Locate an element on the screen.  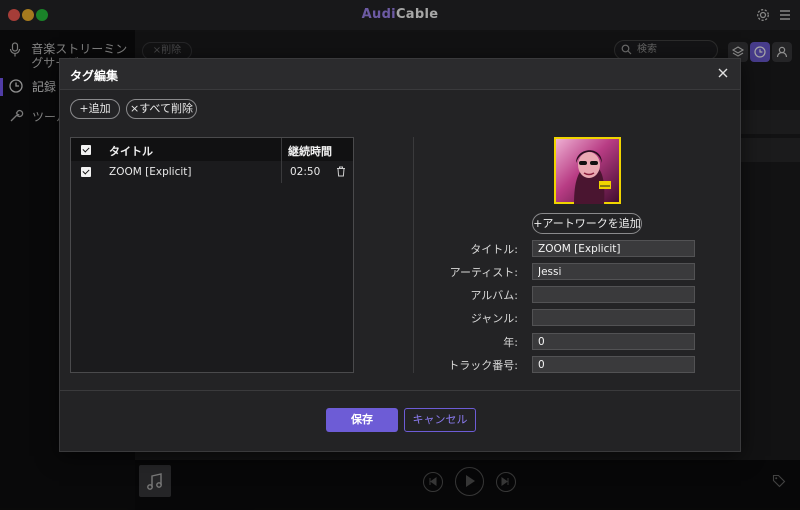
title-field is located at coordinates (613, 248).